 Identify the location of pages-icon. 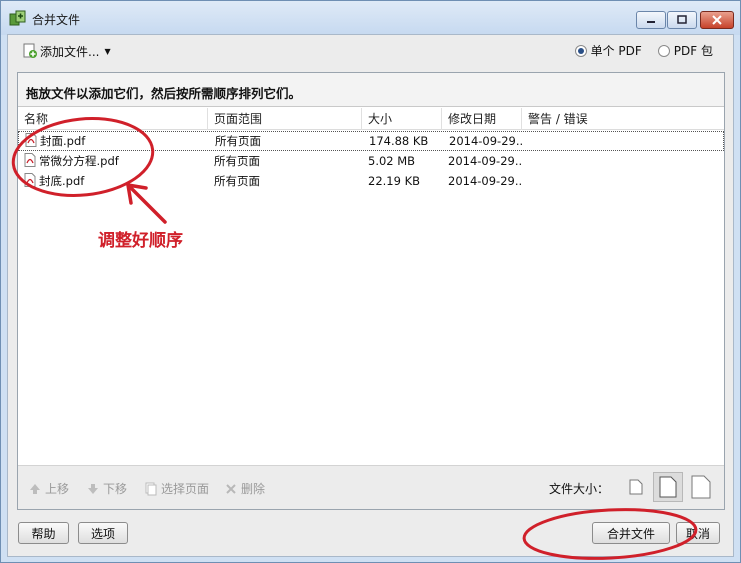
(151, 488).